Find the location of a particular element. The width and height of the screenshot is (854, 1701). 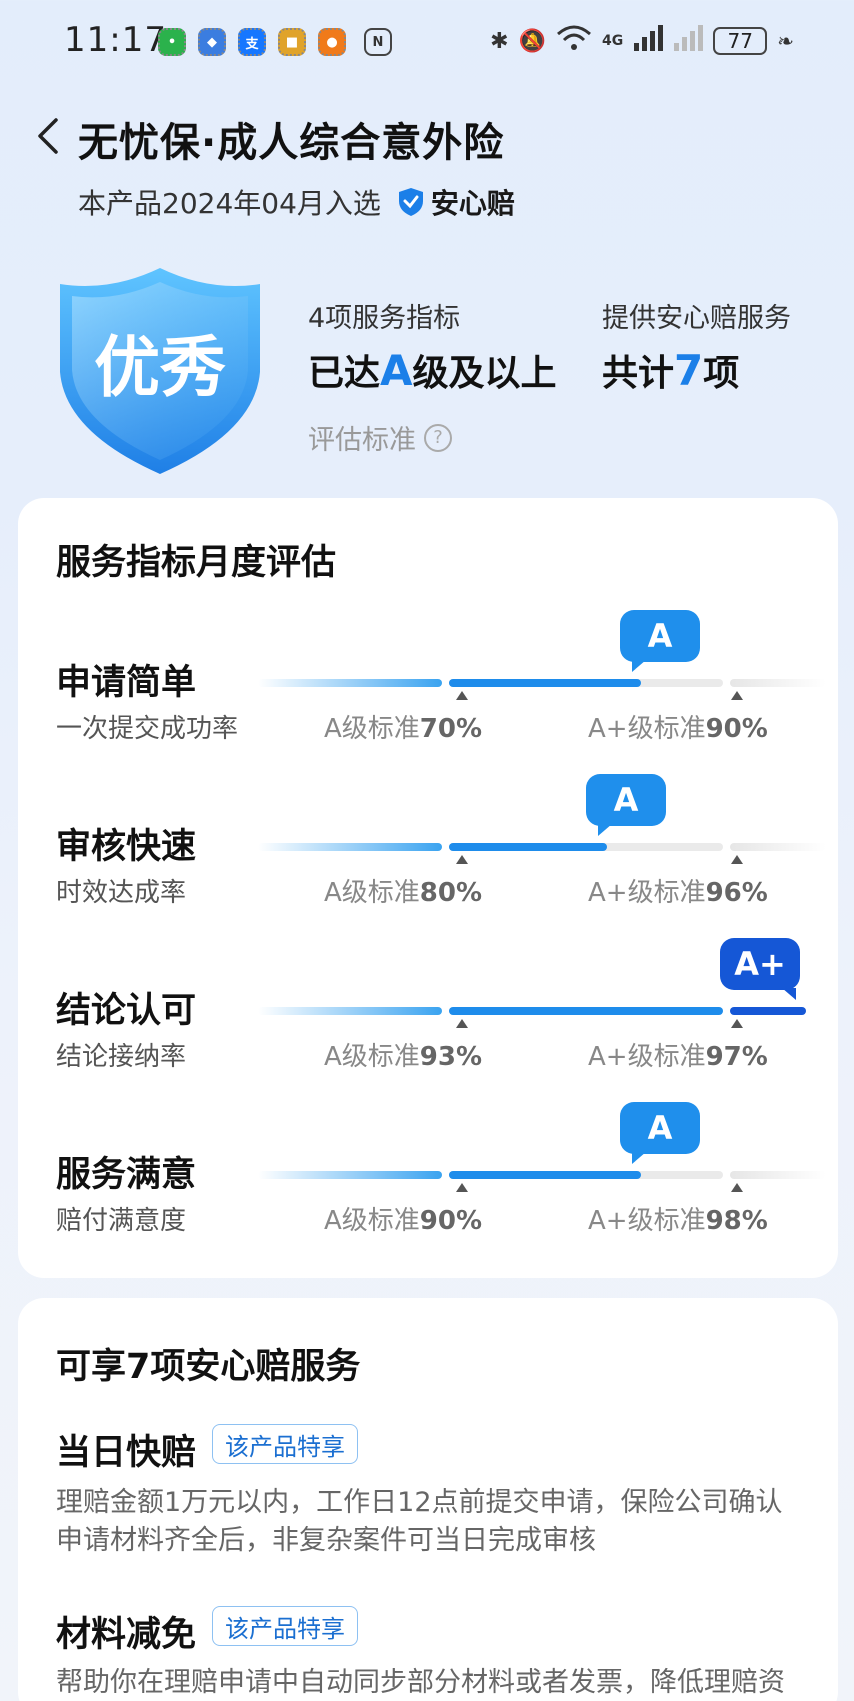

aplus-standard-value: 96% is located at coordinates (736, 893).